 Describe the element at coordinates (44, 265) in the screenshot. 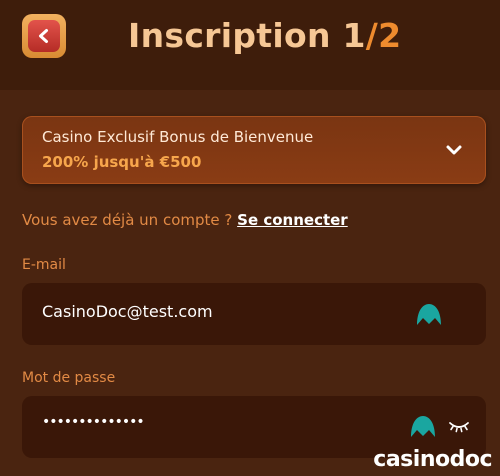

I see `email-label: E-mail` at that location.